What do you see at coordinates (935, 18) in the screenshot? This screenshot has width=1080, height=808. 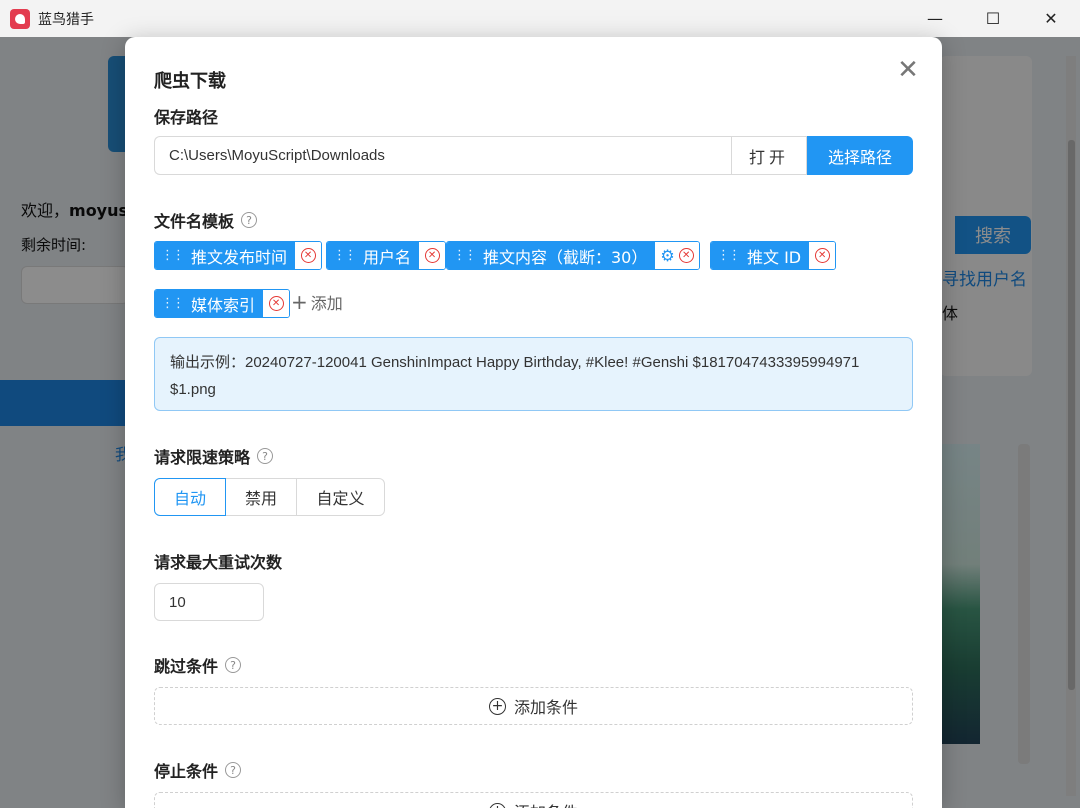 I see `minimize-button: —` at bounding box center [935, 18].